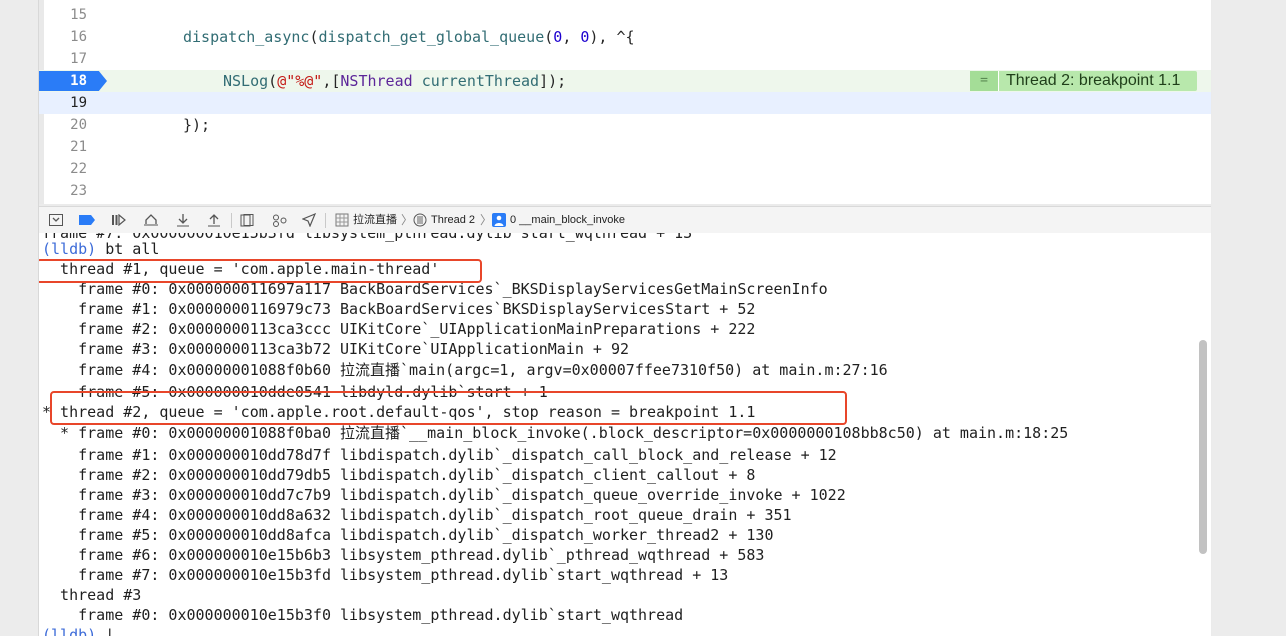  What do you see at coordinates (1093, 80) in the screenshot?
I see `badge-label: Thread 2: breakpoint 1.1` at bounding box center [1093, 80].